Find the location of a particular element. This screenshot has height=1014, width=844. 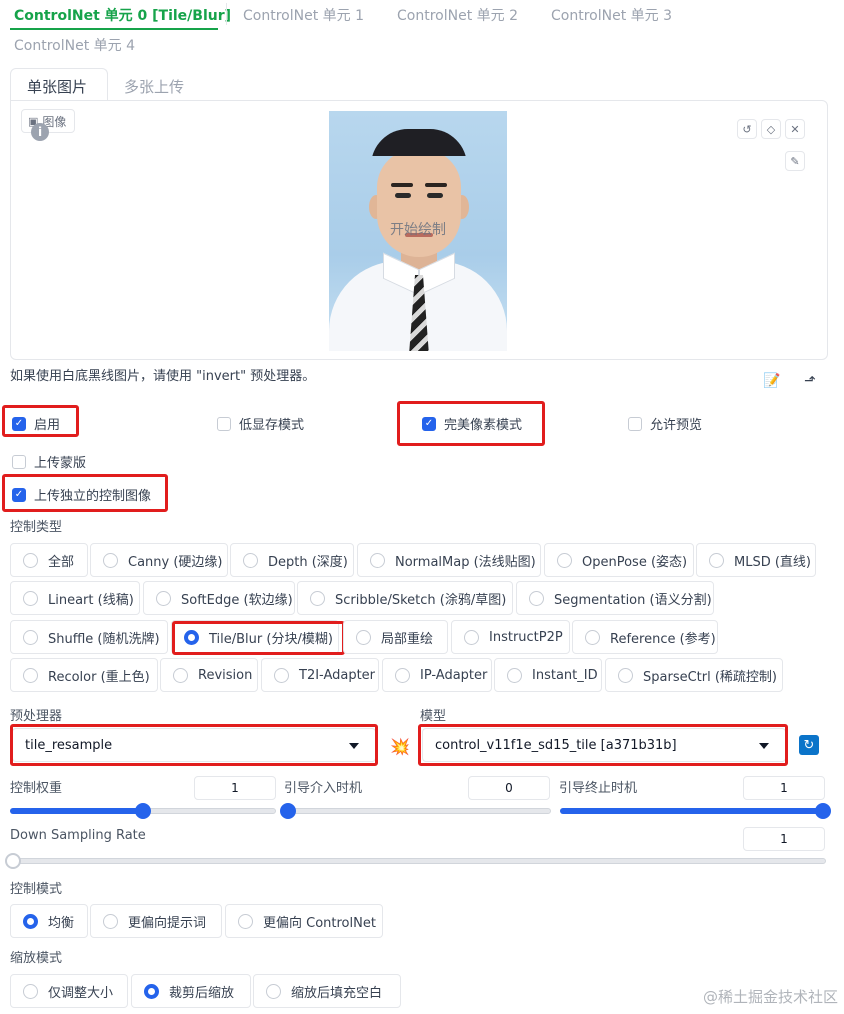

control-type-scribble: Scribble/Sketch (涂鸦/草图) is located at coordinates (405, 598).